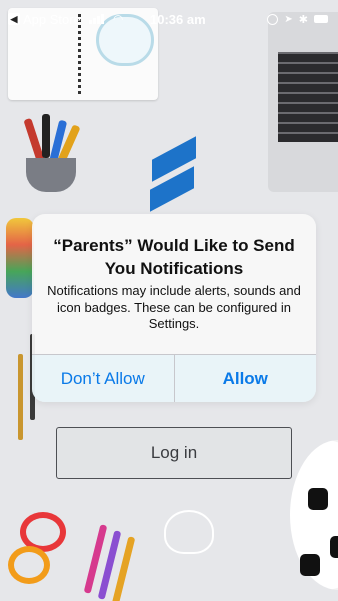  I want to click on status-bar: ◀ App Store ◠ 10:36 am ➤ ✱, so click(169, 19).